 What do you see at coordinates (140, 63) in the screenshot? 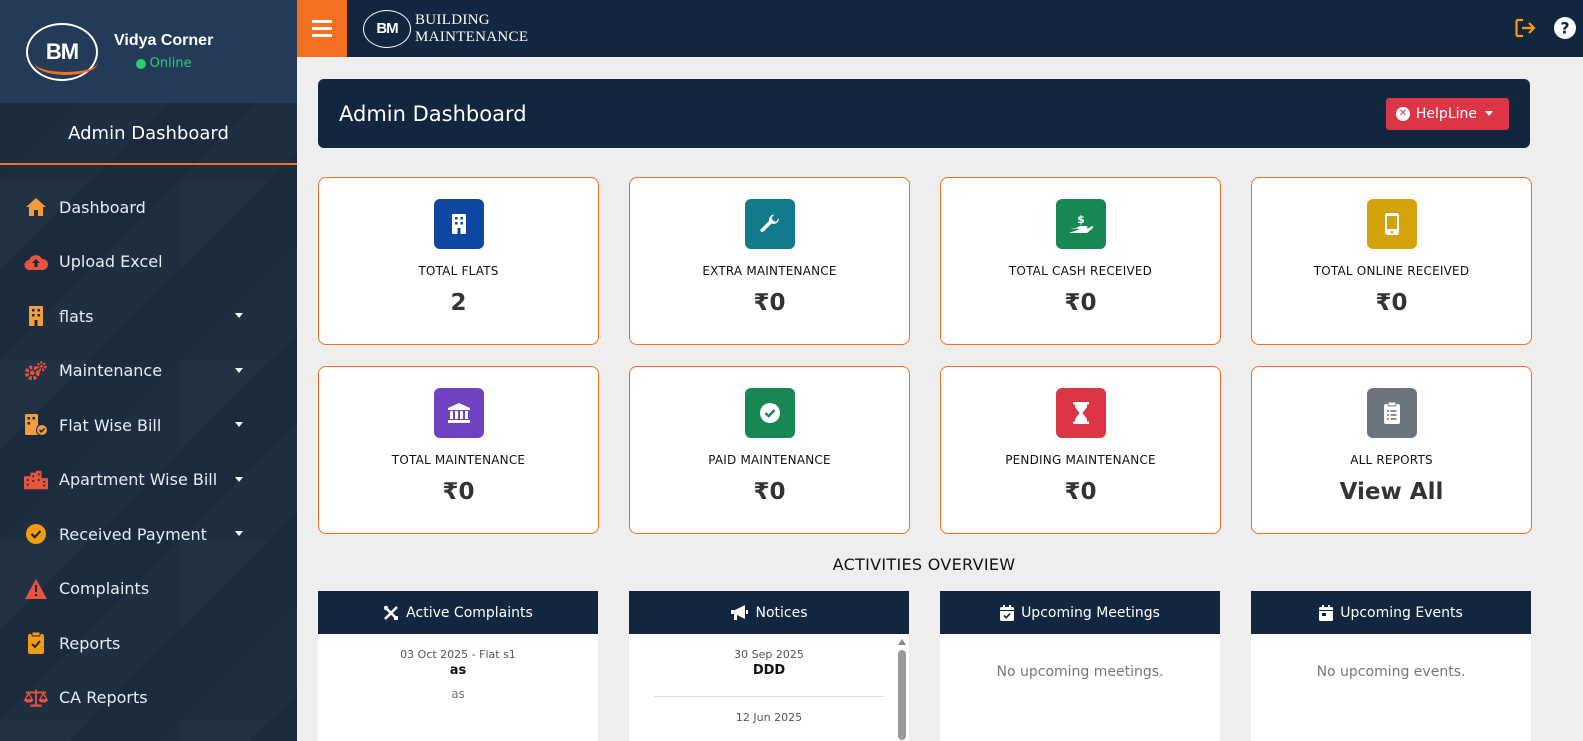
I see `online-dot-icon` at bounding box center [140, 63].